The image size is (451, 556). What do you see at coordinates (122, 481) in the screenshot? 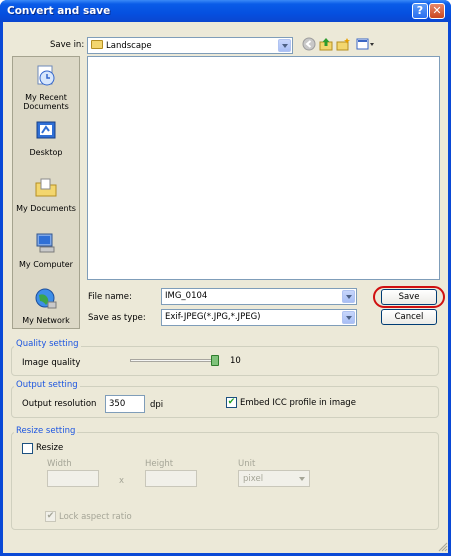
I see `times-glyph: x` at bounding box center [122, 481].